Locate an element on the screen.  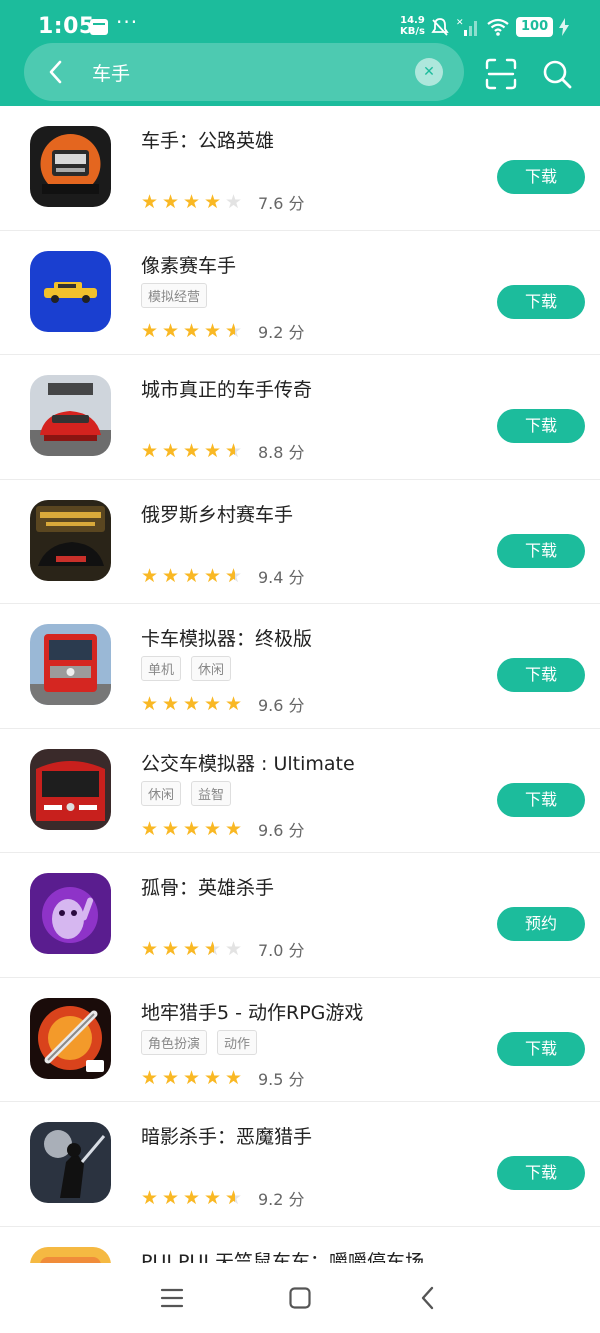
app-icon-dungeon-hunter is located at coordinates (70, 1038).